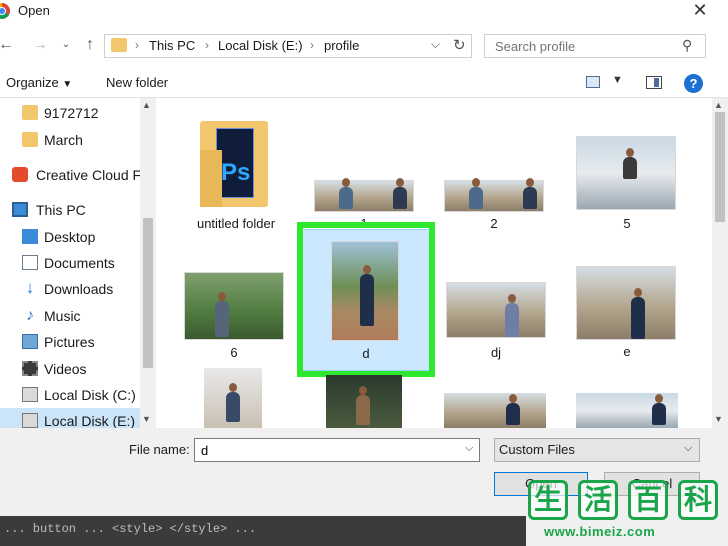 Image resolution: width=728 pixels, height=546 pixels. I want to click on creative-cloud-icon, so click(20, 174).